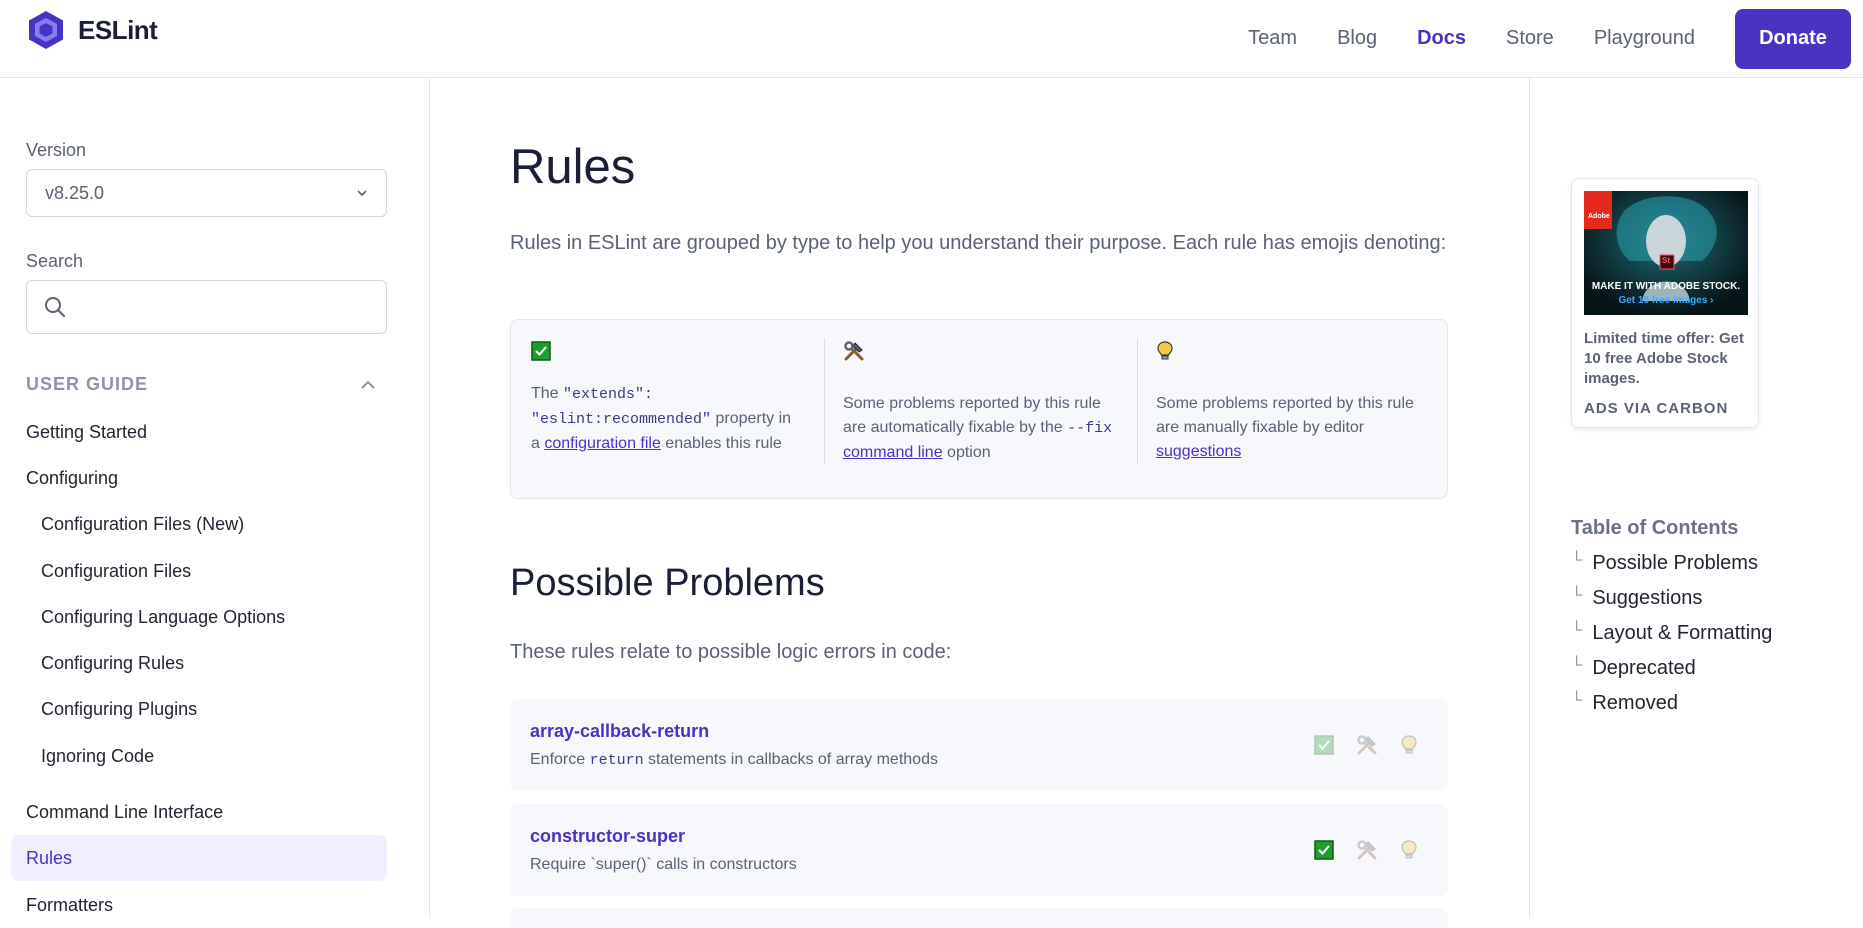 This screenshot has width=1863, height=928. What do you see at coordinates (1655, 528) in the screenshot?
I see `toc-heading: Table of Contents` at bounding box center [1655, 528].